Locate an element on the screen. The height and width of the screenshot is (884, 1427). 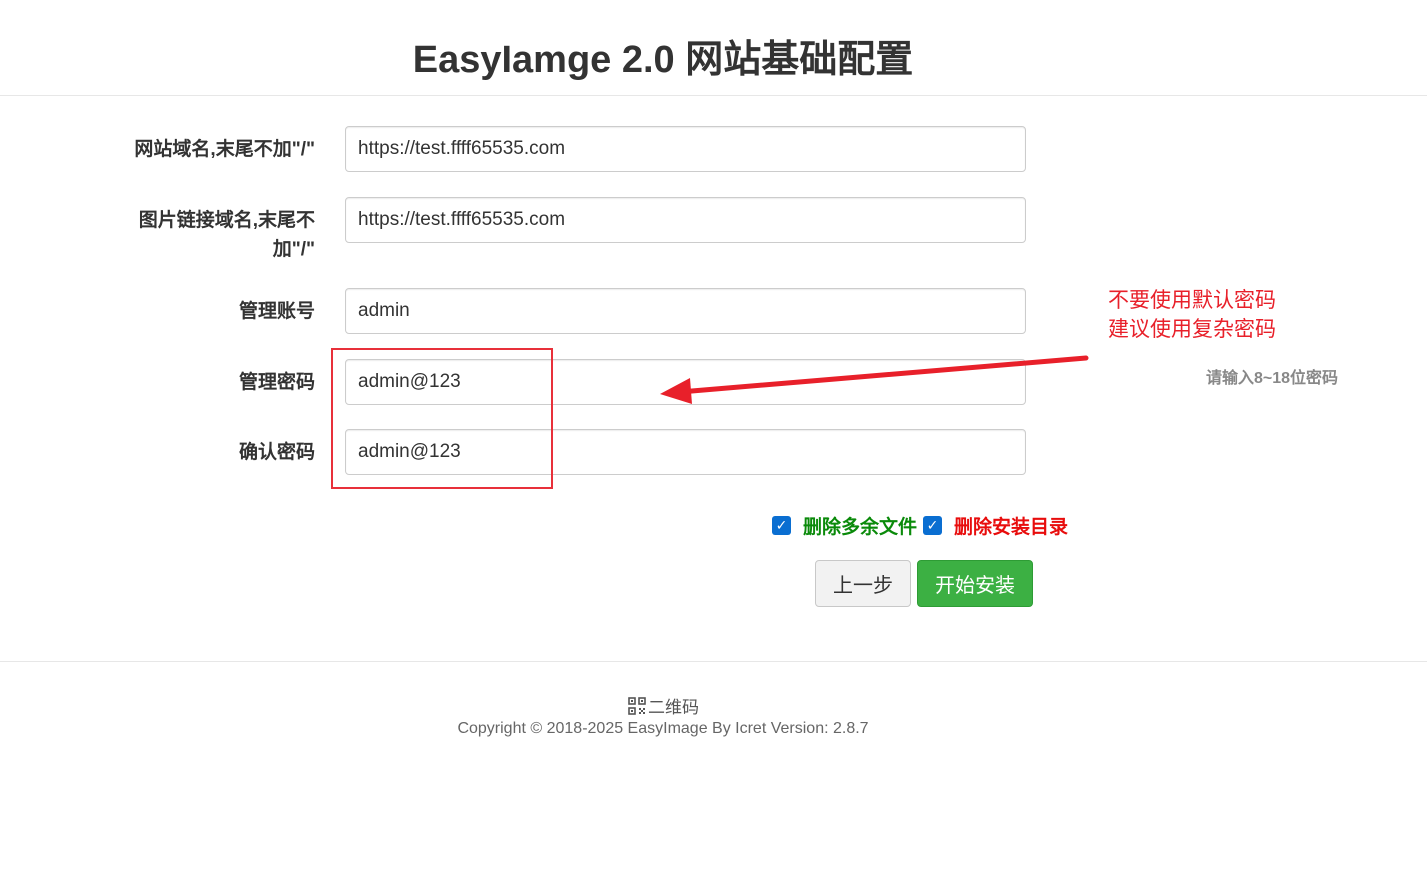
confirm-password-label: 确认密码 is located at coordinates (276, 452).